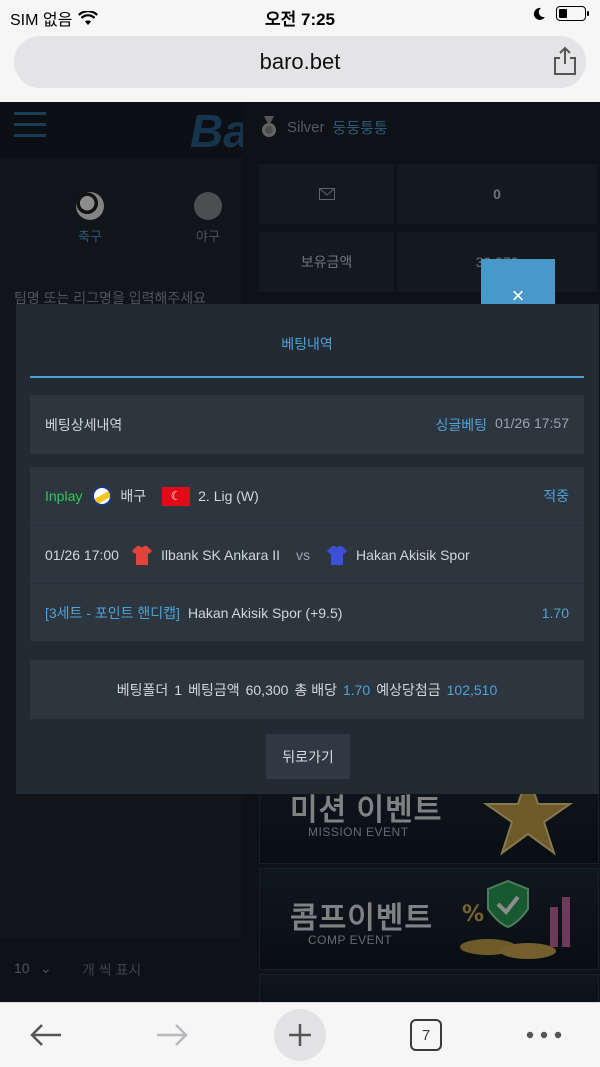 This screenshot has width=600, height=1067. What do you see at coordinates (112, 612) in the screenshot?
I see `market-name: [3세트 - 포인트 핸디캡]` at bounding box center [112, 612].